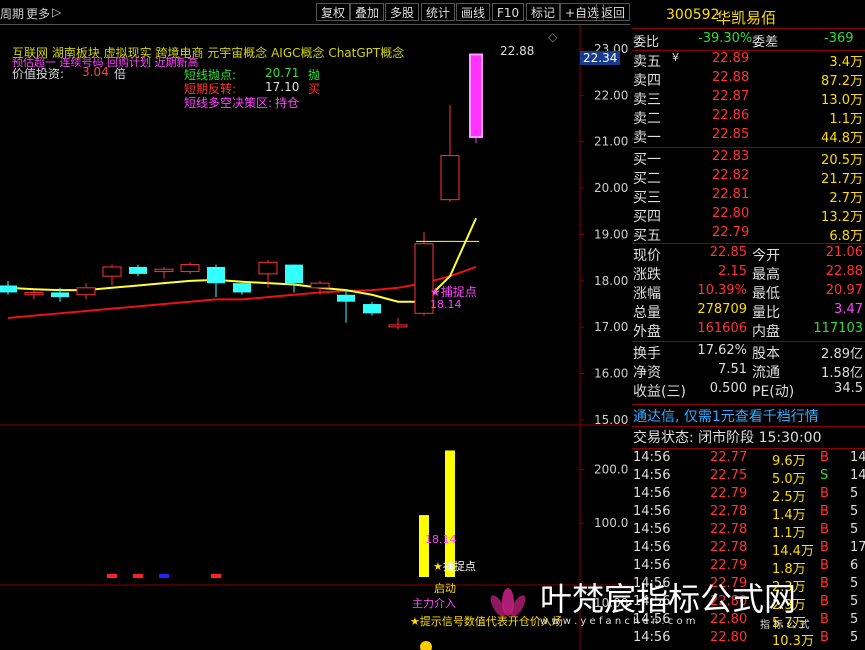  I want to click on toolbar-button-4: 画线, so click(473, 12).